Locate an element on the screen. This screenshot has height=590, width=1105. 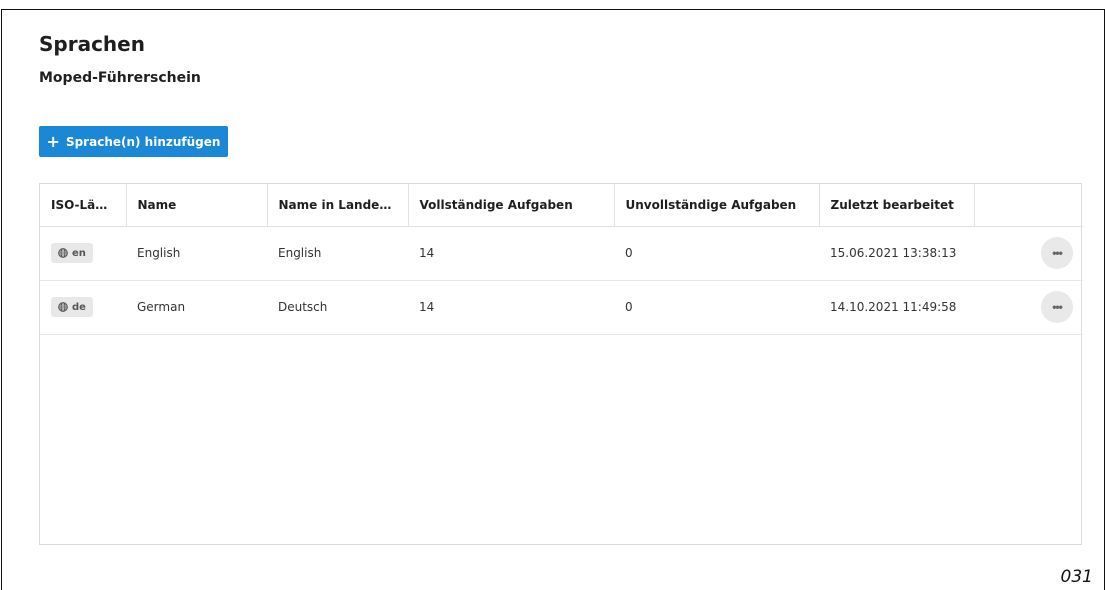
column-header-actions is located at coordinates (1028, 205).